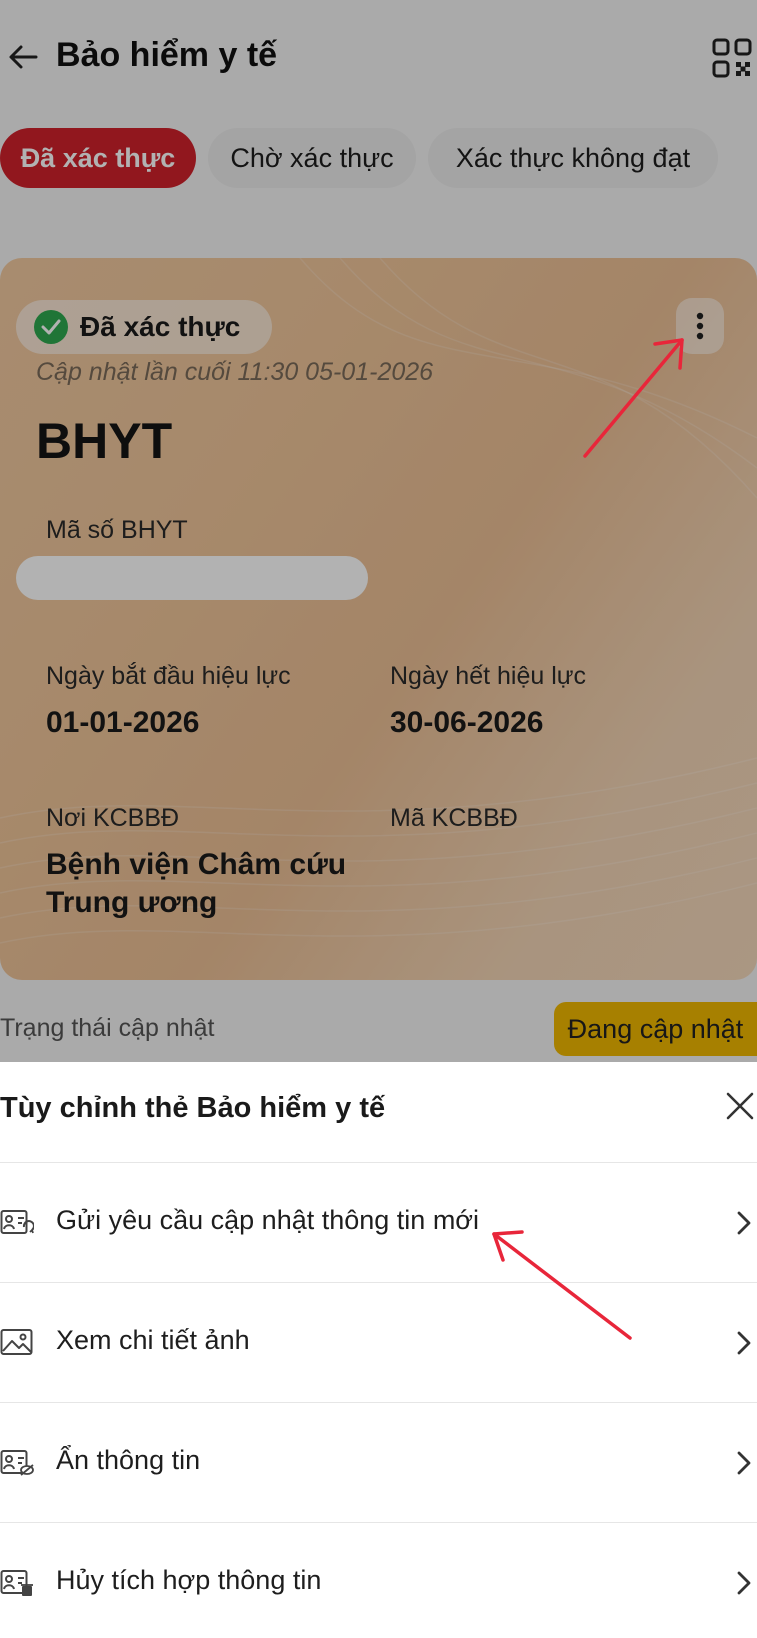 This screenshot has width=757, height=1638. What do you see at coordinates (268, 1220) in the screenshot?
I see `menu-label-request-update: Gửi yêu cầu cập nhật thông tin mới` at bounding box center [268, 1220].